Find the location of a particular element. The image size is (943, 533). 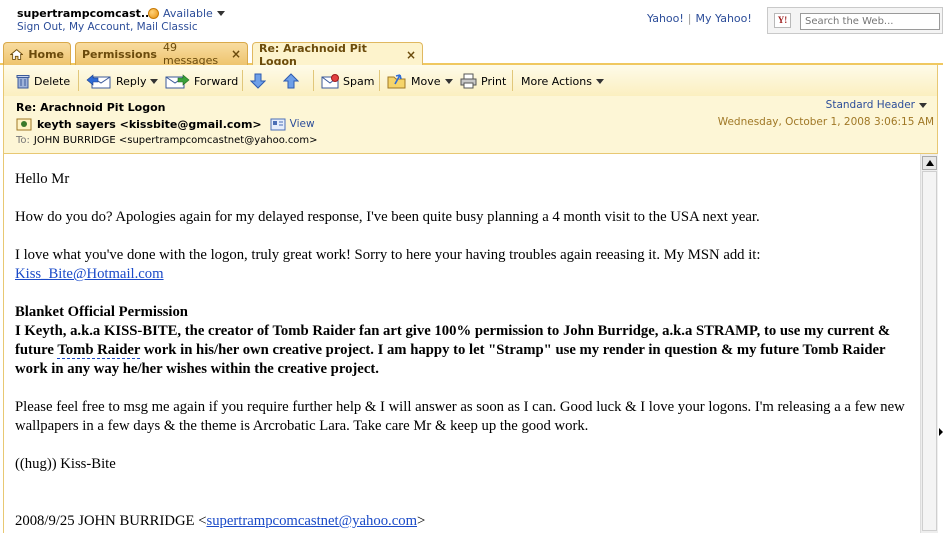

presence-status: Available is located at coordinates (186, 13).